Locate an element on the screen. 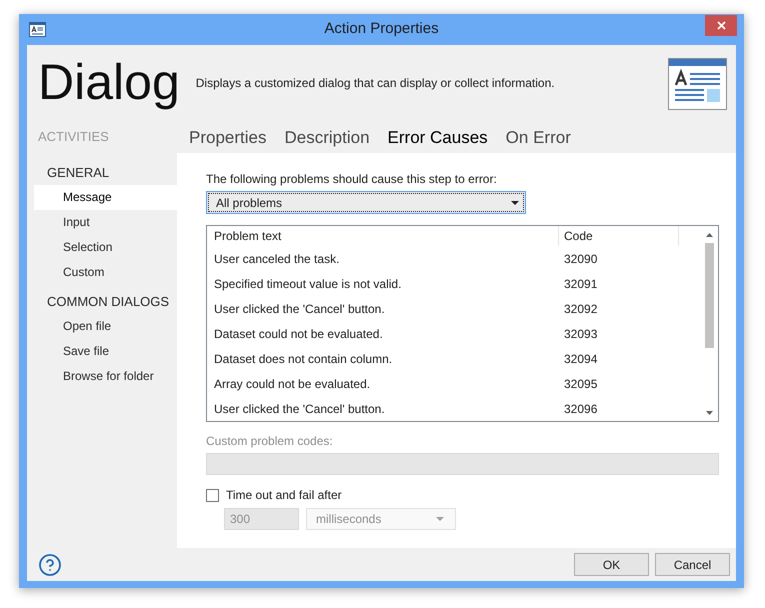  sidebar-group-label: GENERAL is located at coordinates (78, 173).